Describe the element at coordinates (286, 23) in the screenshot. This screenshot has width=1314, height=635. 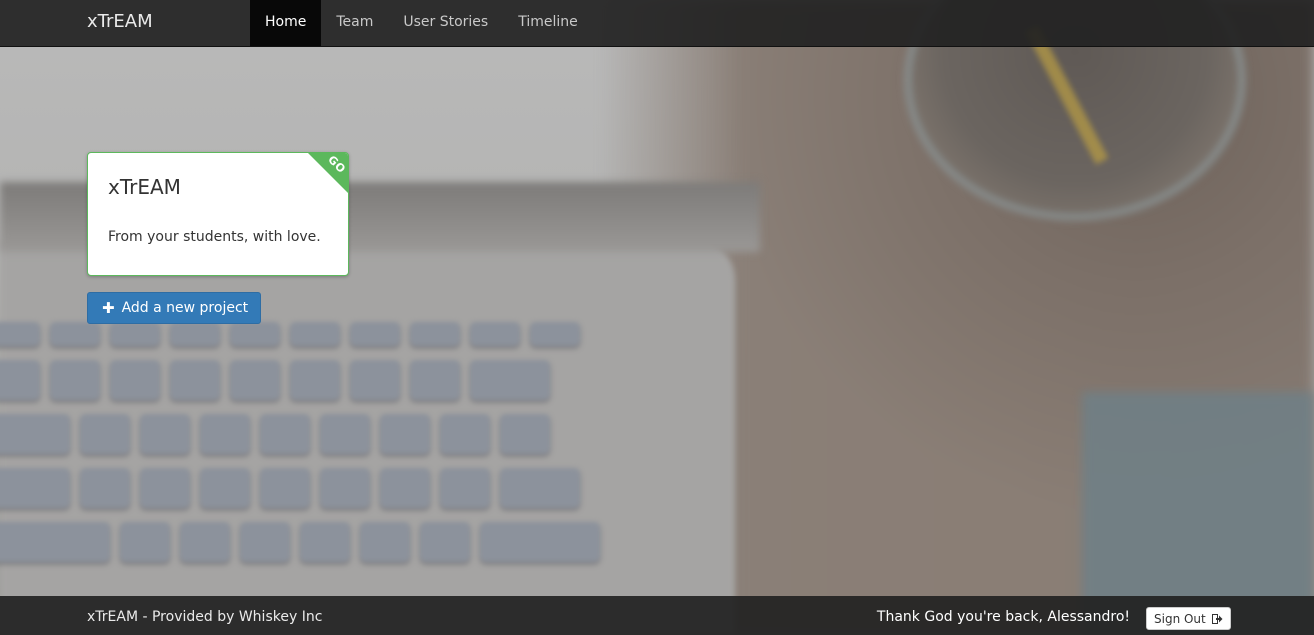
I see `nav-item-home: Home` at that location.